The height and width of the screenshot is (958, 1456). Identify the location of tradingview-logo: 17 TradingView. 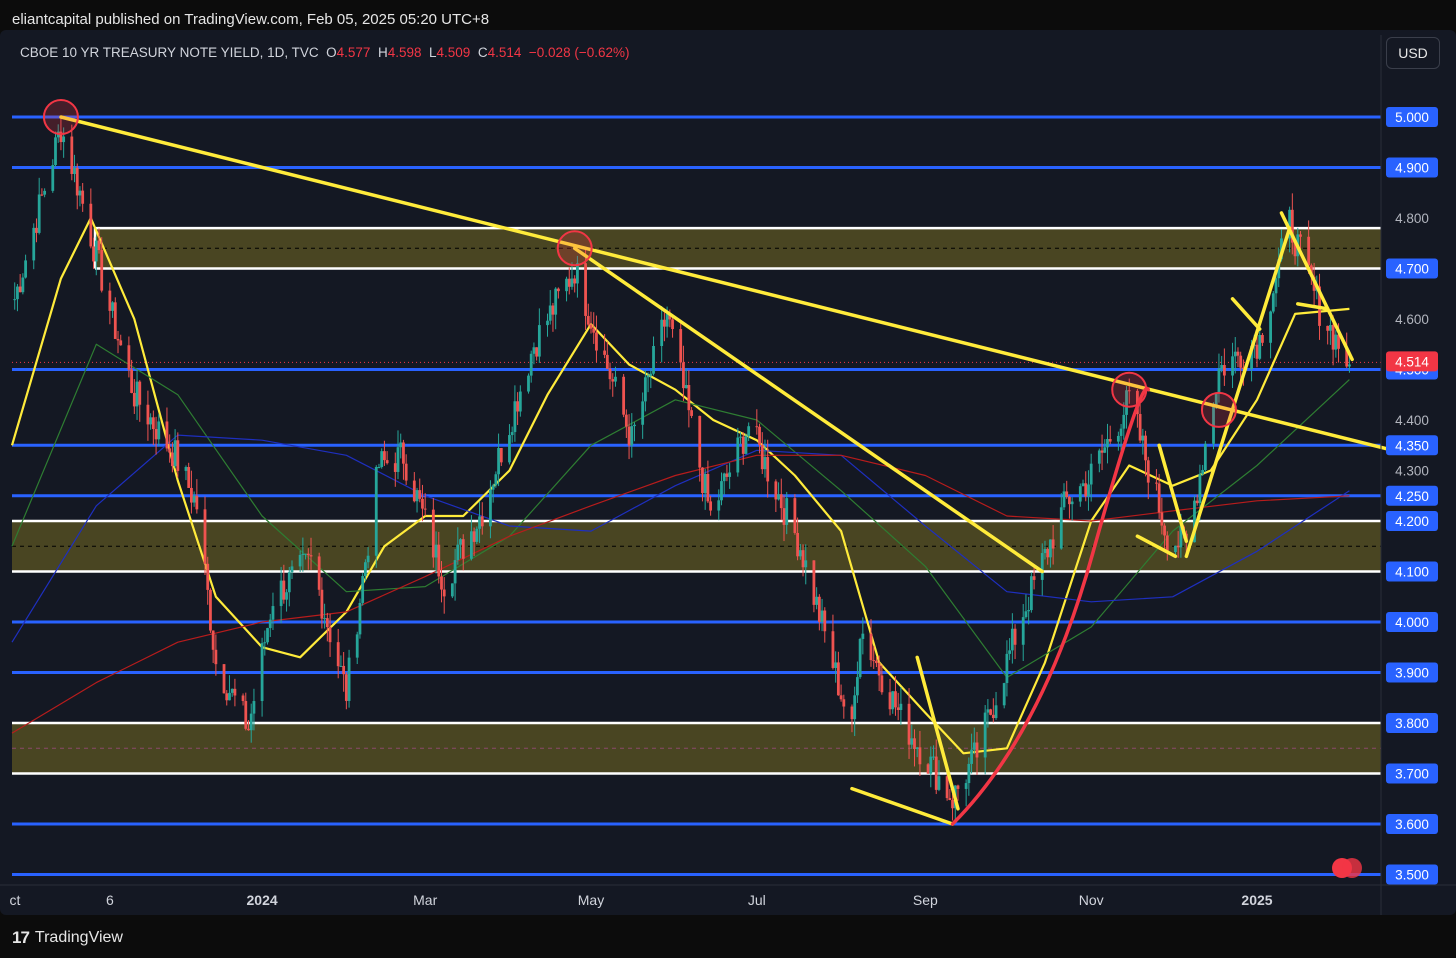
(67, 938).